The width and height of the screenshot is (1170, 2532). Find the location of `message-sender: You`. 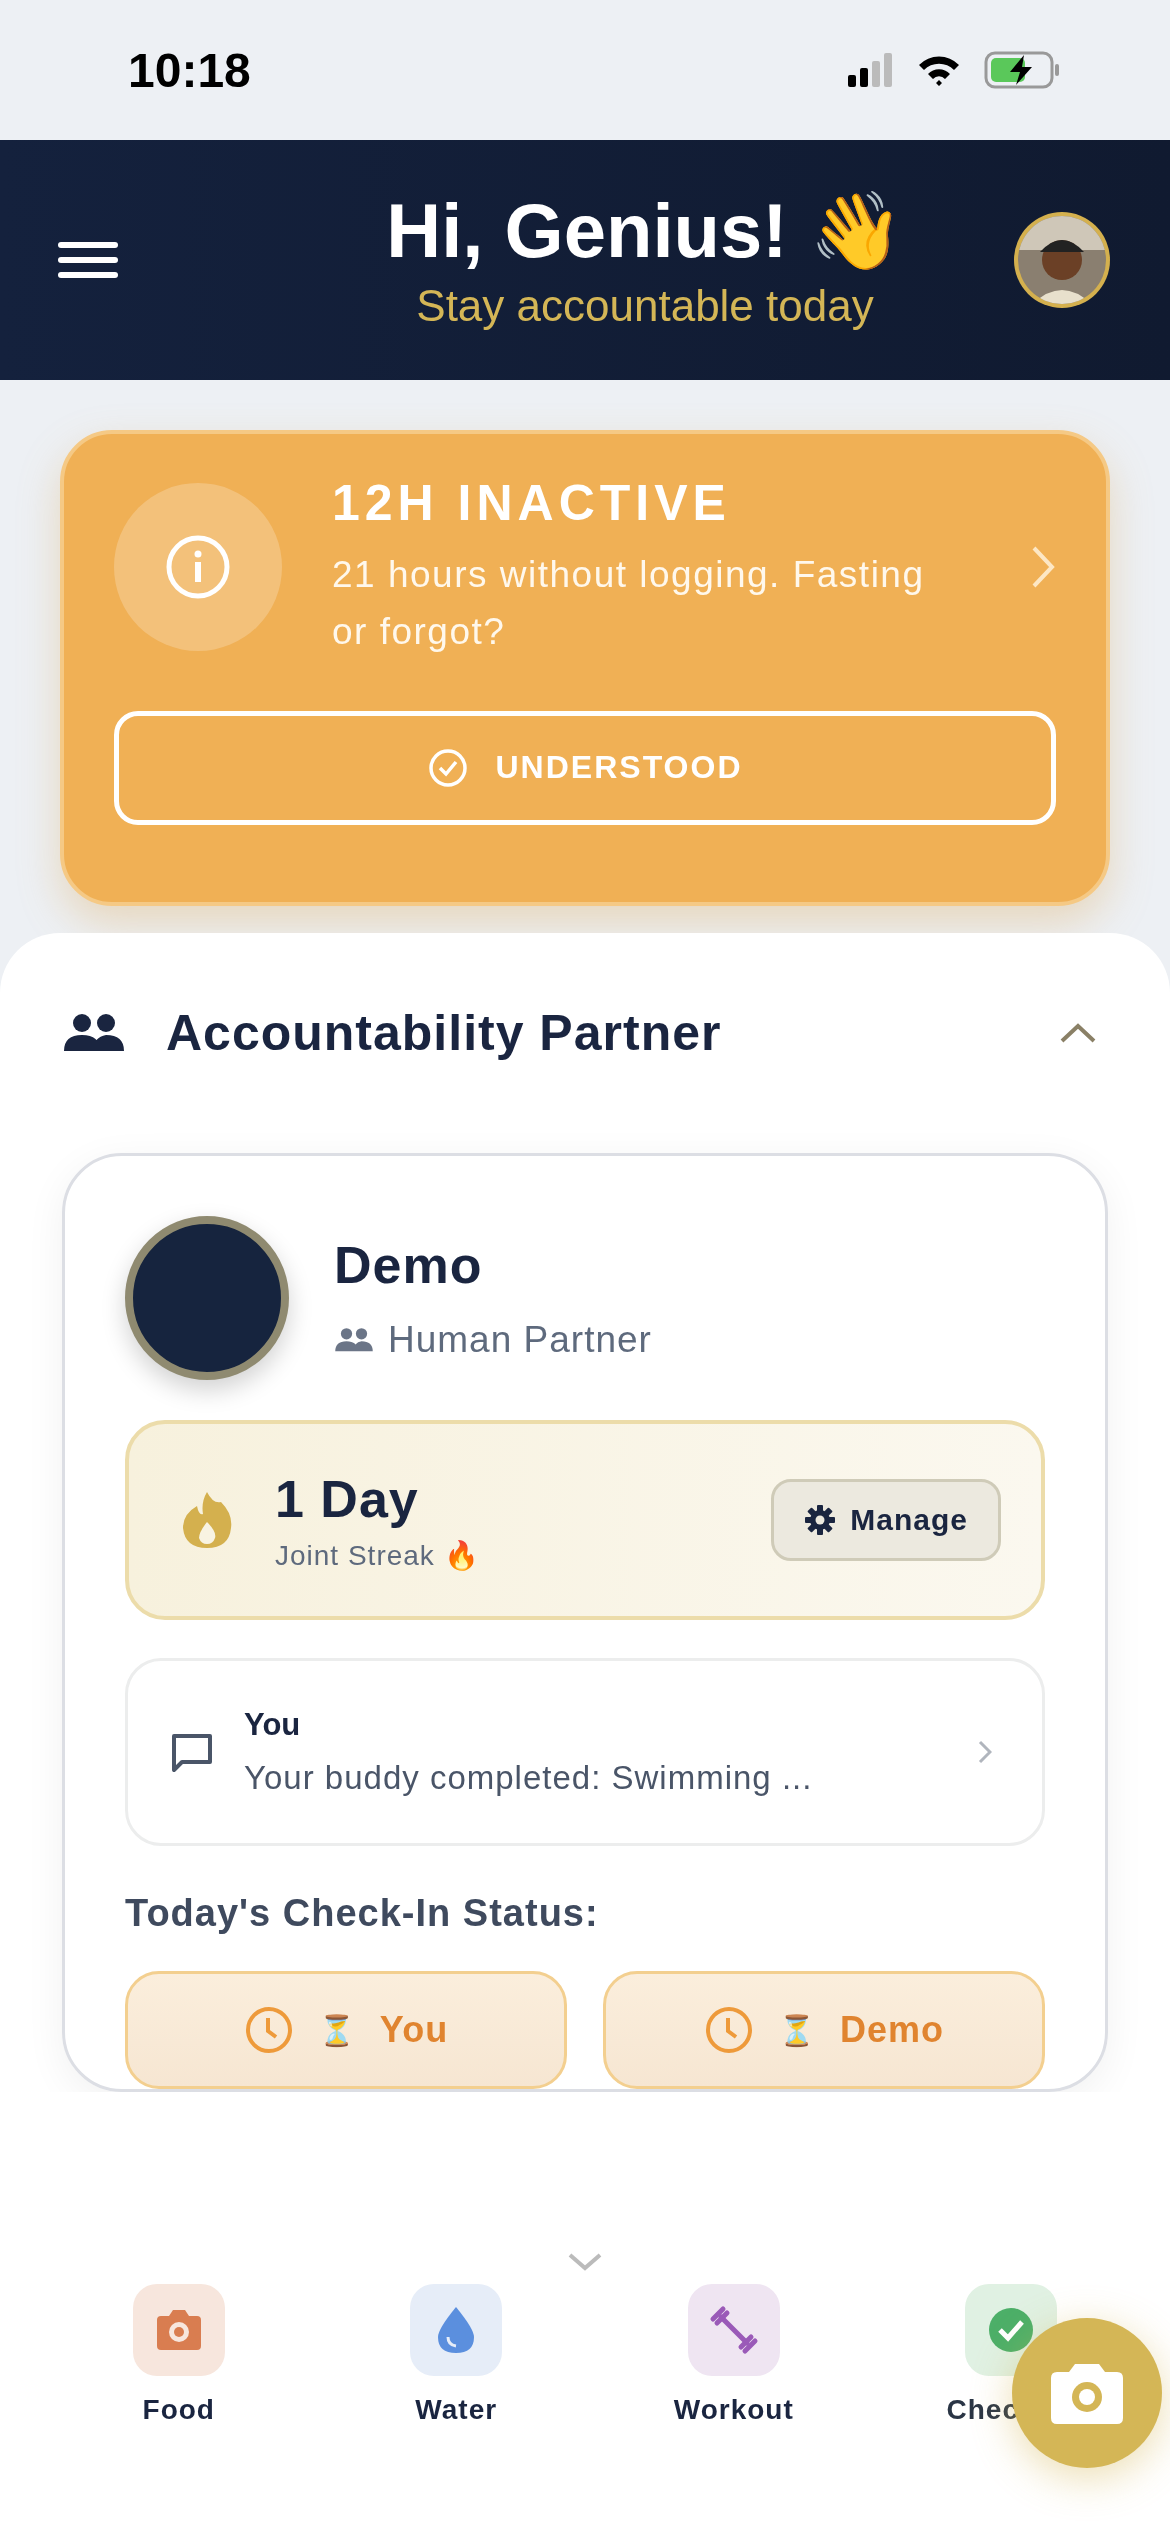

message-sender: You is located at coordinates (273, 1725).